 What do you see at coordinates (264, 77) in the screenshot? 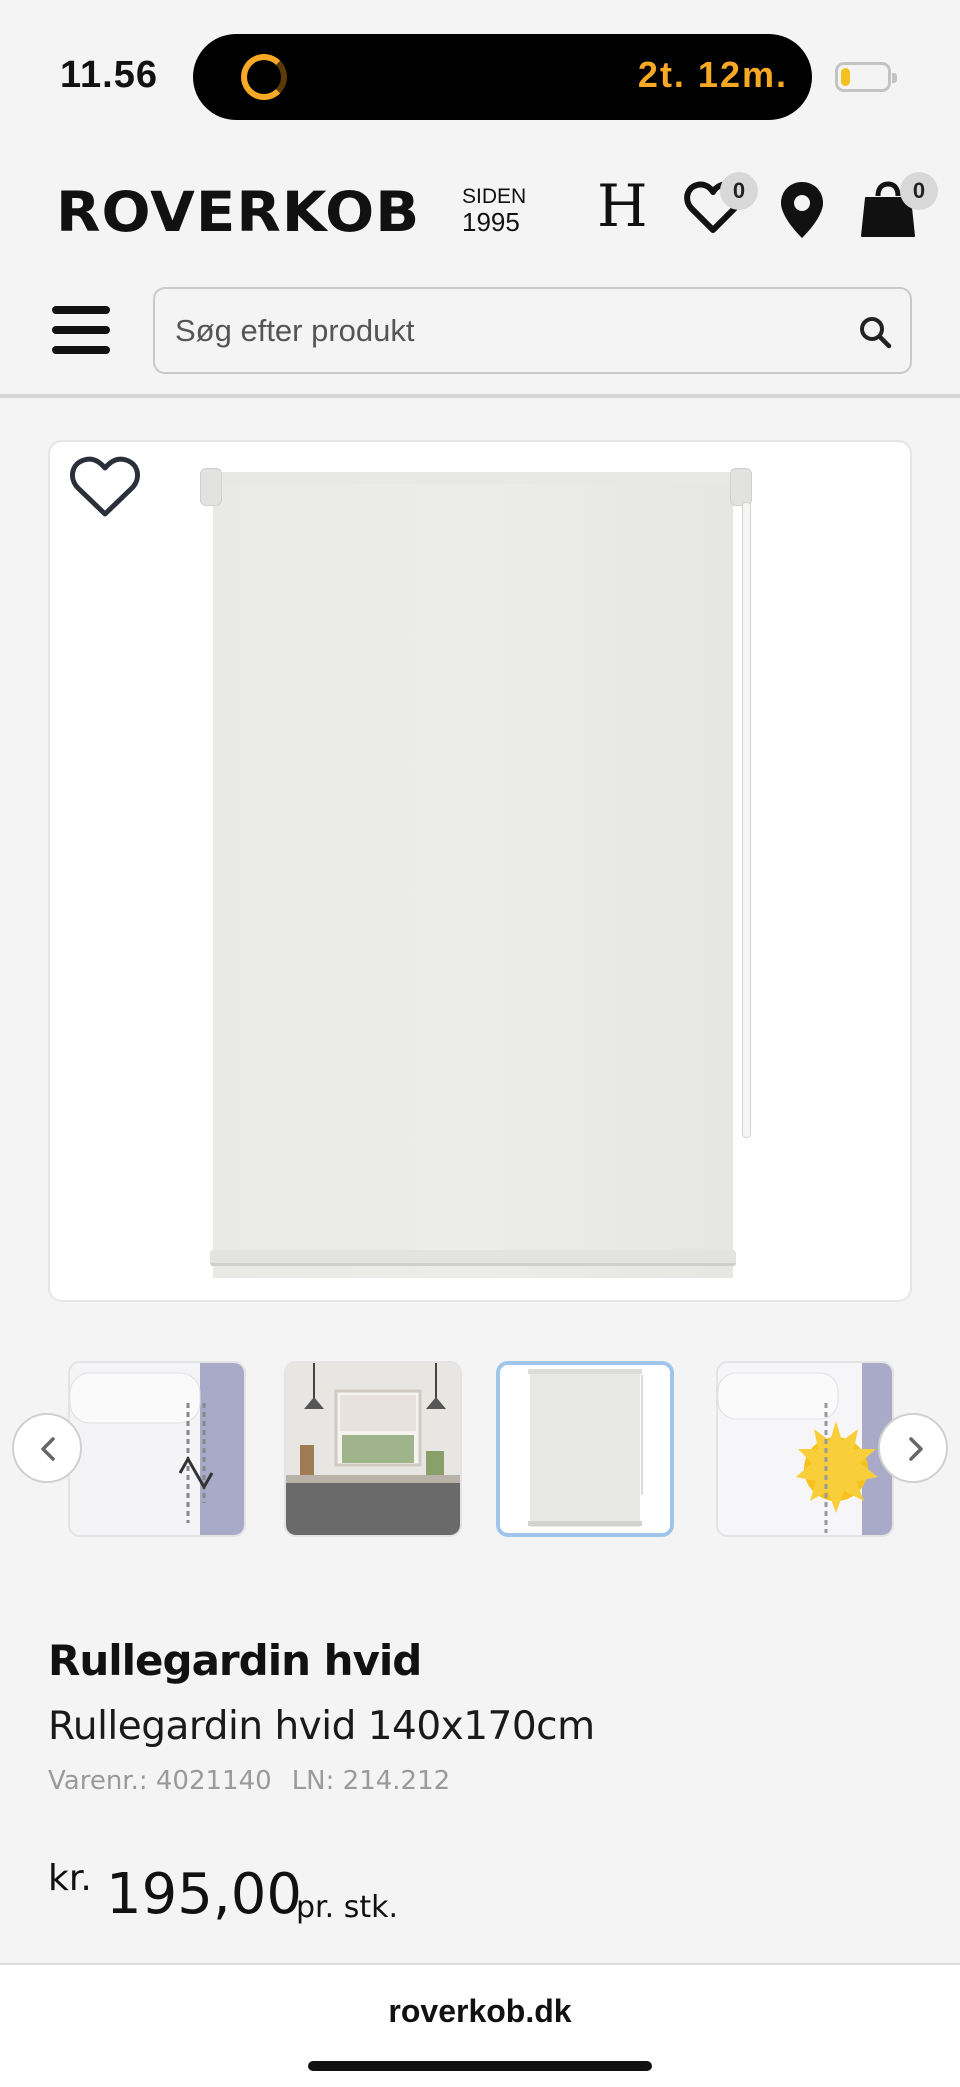
I see `timer-icon` at bounding box center [264, 77].